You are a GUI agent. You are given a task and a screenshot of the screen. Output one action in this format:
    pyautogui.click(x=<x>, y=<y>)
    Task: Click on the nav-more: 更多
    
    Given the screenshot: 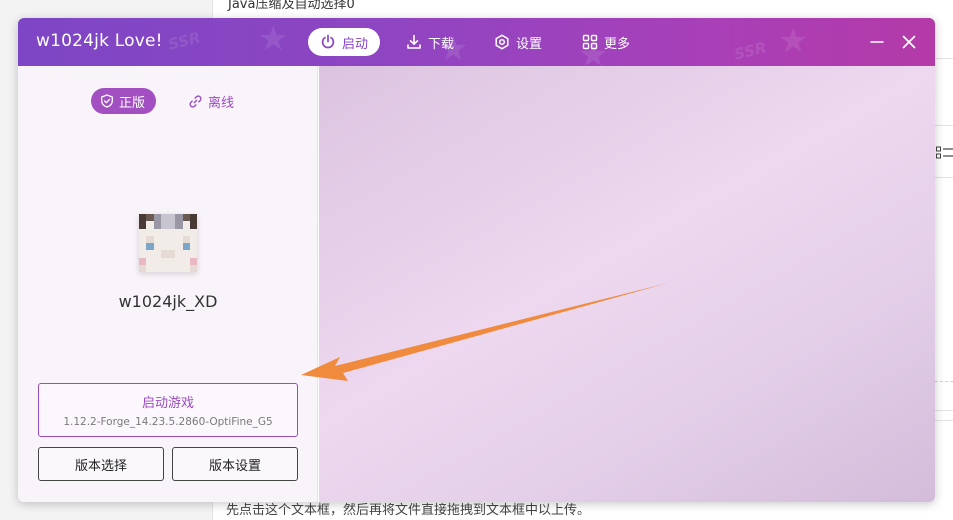 What is the action you would take?
    pyautogui.click(x=606, y=42)
    